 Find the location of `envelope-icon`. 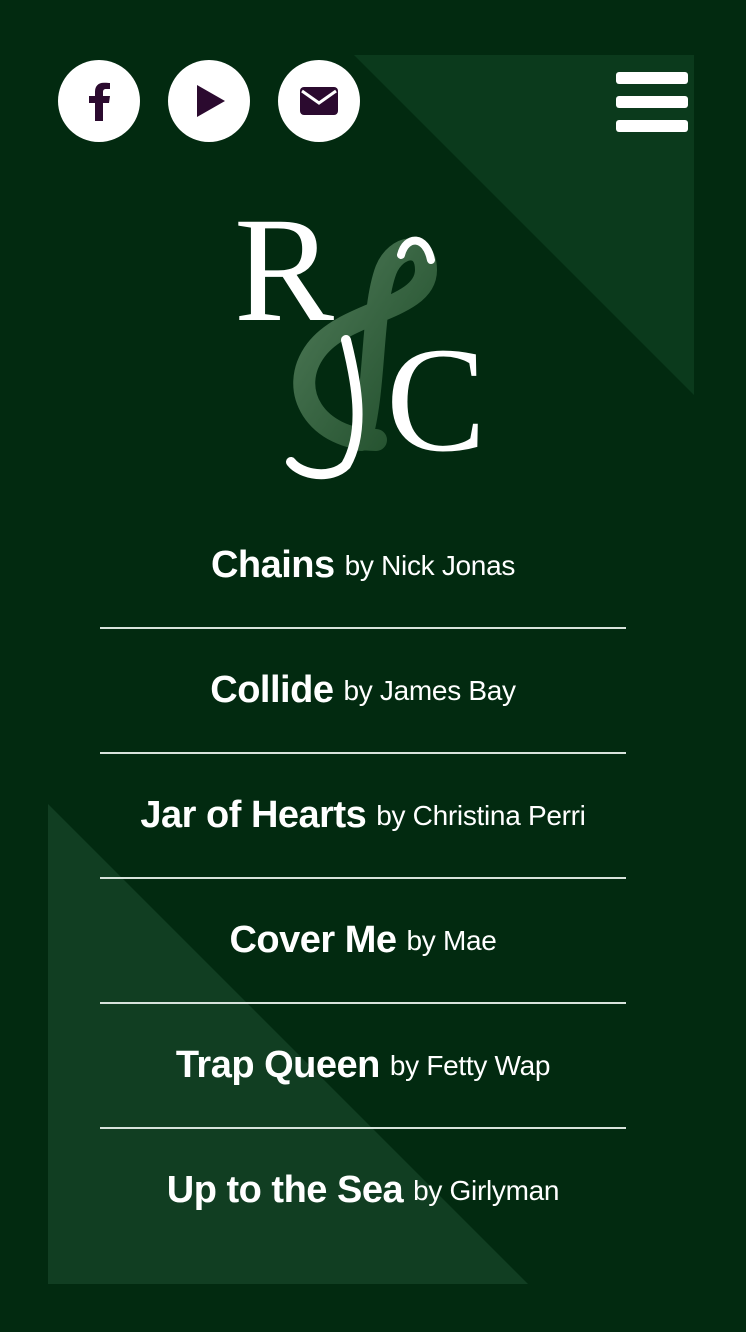

envelope-icon is located at coordinates (319, 101).